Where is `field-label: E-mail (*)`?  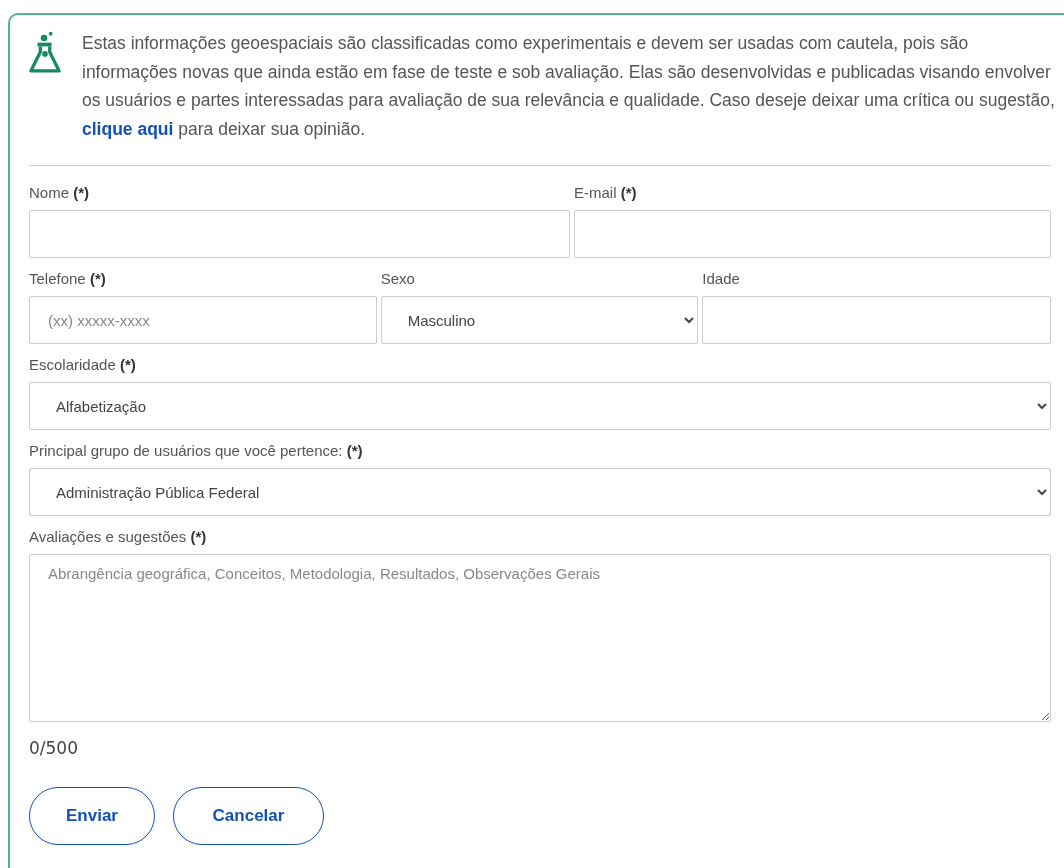
field-label: E-mail (*) is located at coordinates (605, 192).